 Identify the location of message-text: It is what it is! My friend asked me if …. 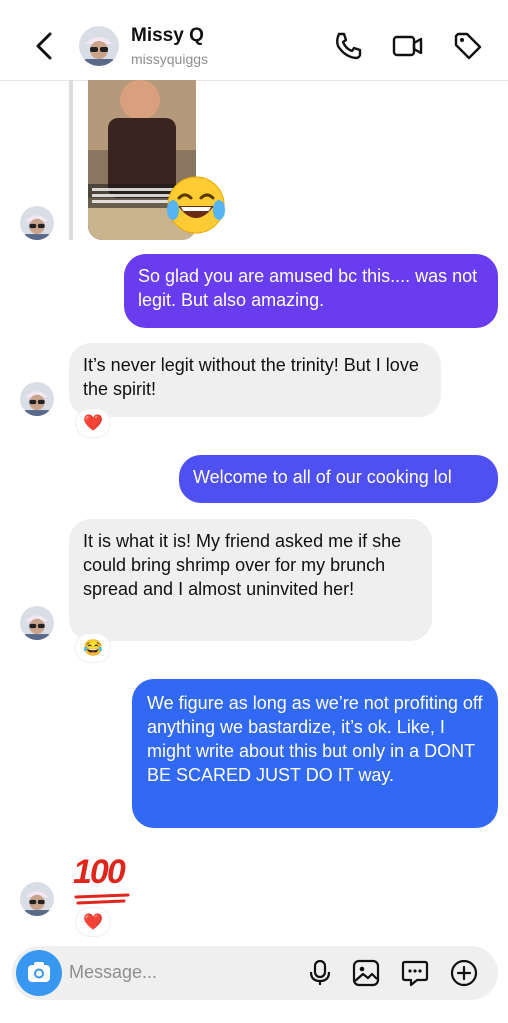
(242, 565).